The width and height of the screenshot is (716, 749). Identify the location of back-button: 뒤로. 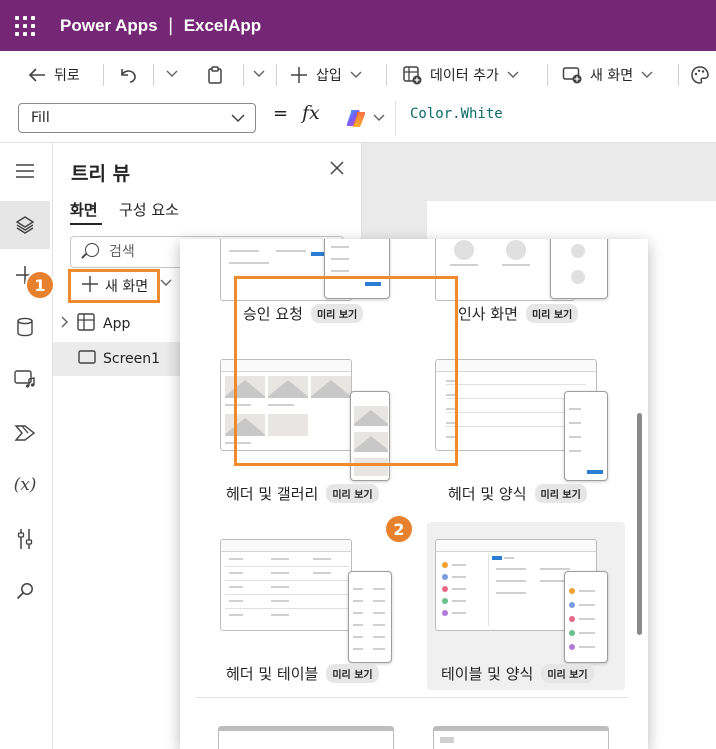
(54, 75).